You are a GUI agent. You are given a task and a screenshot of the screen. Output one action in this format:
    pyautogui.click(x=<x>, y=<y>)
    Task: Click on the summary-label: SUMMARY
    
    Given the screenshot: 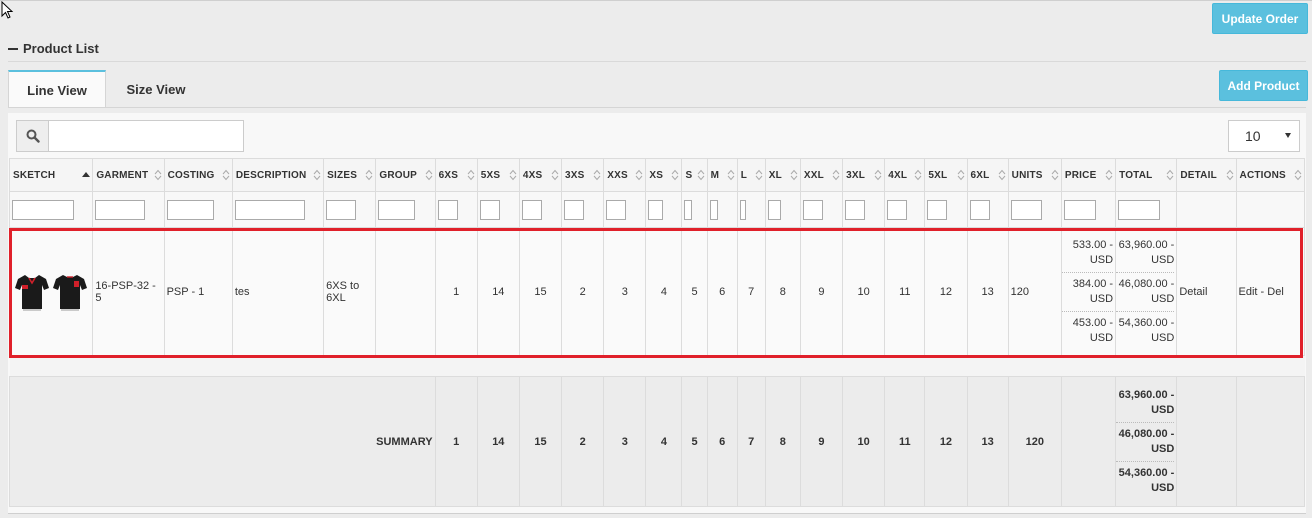 What is the action you would take?
    pyautogui.click(x=222, y=441)
    